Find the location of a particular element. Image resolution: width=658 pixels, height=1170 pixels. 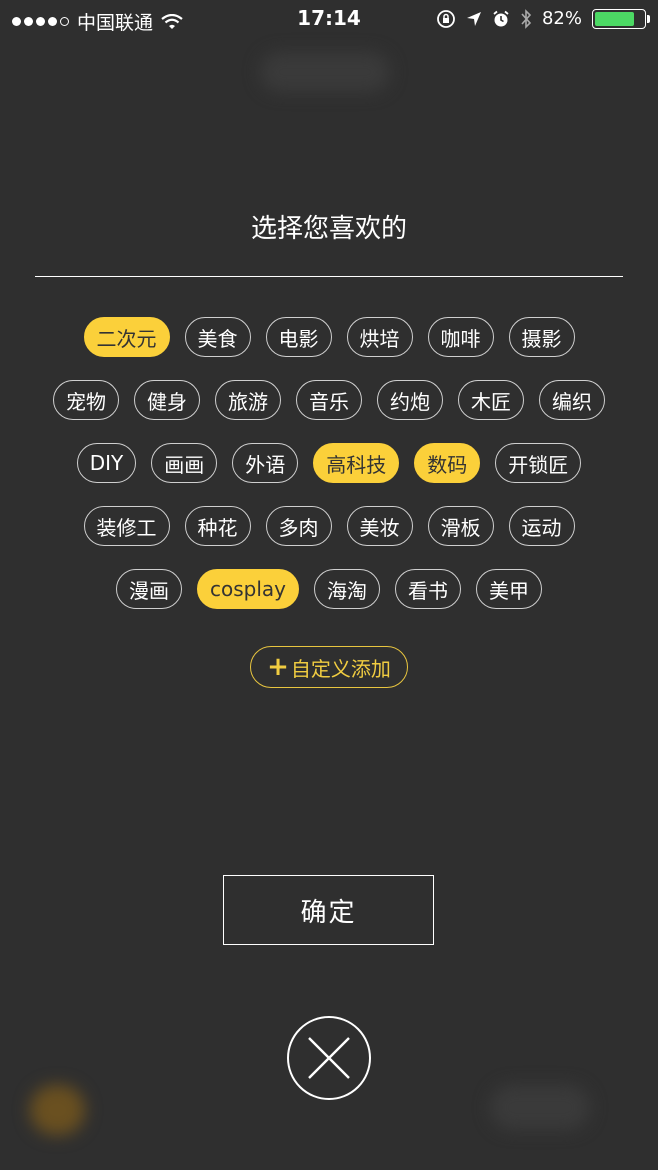

tag-row: 二次元 美食 电影 烘培 咖啡 摄影 is located at coordinates (329, 337).